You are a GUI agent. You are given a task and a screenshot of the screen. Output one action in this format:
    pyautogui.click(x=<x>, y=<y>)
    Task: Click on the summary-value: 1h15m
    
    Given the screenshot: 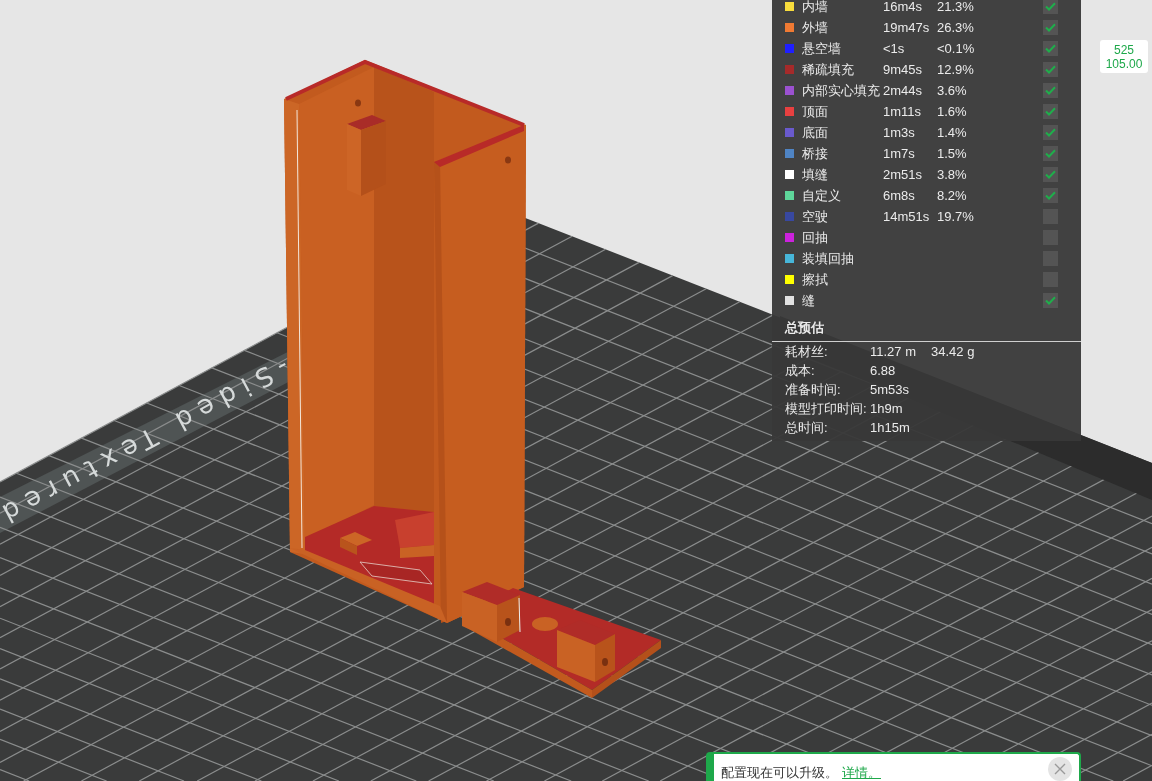 What is the action you would take?
    pyautogui.click(x=890, y=427)
    